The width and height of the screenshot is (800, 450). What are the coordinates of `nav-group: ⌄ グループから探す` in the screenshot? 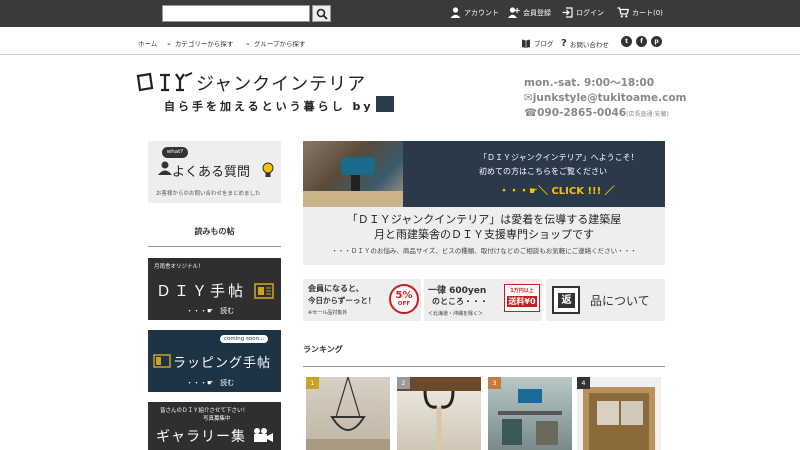 It's located at (275, 43).